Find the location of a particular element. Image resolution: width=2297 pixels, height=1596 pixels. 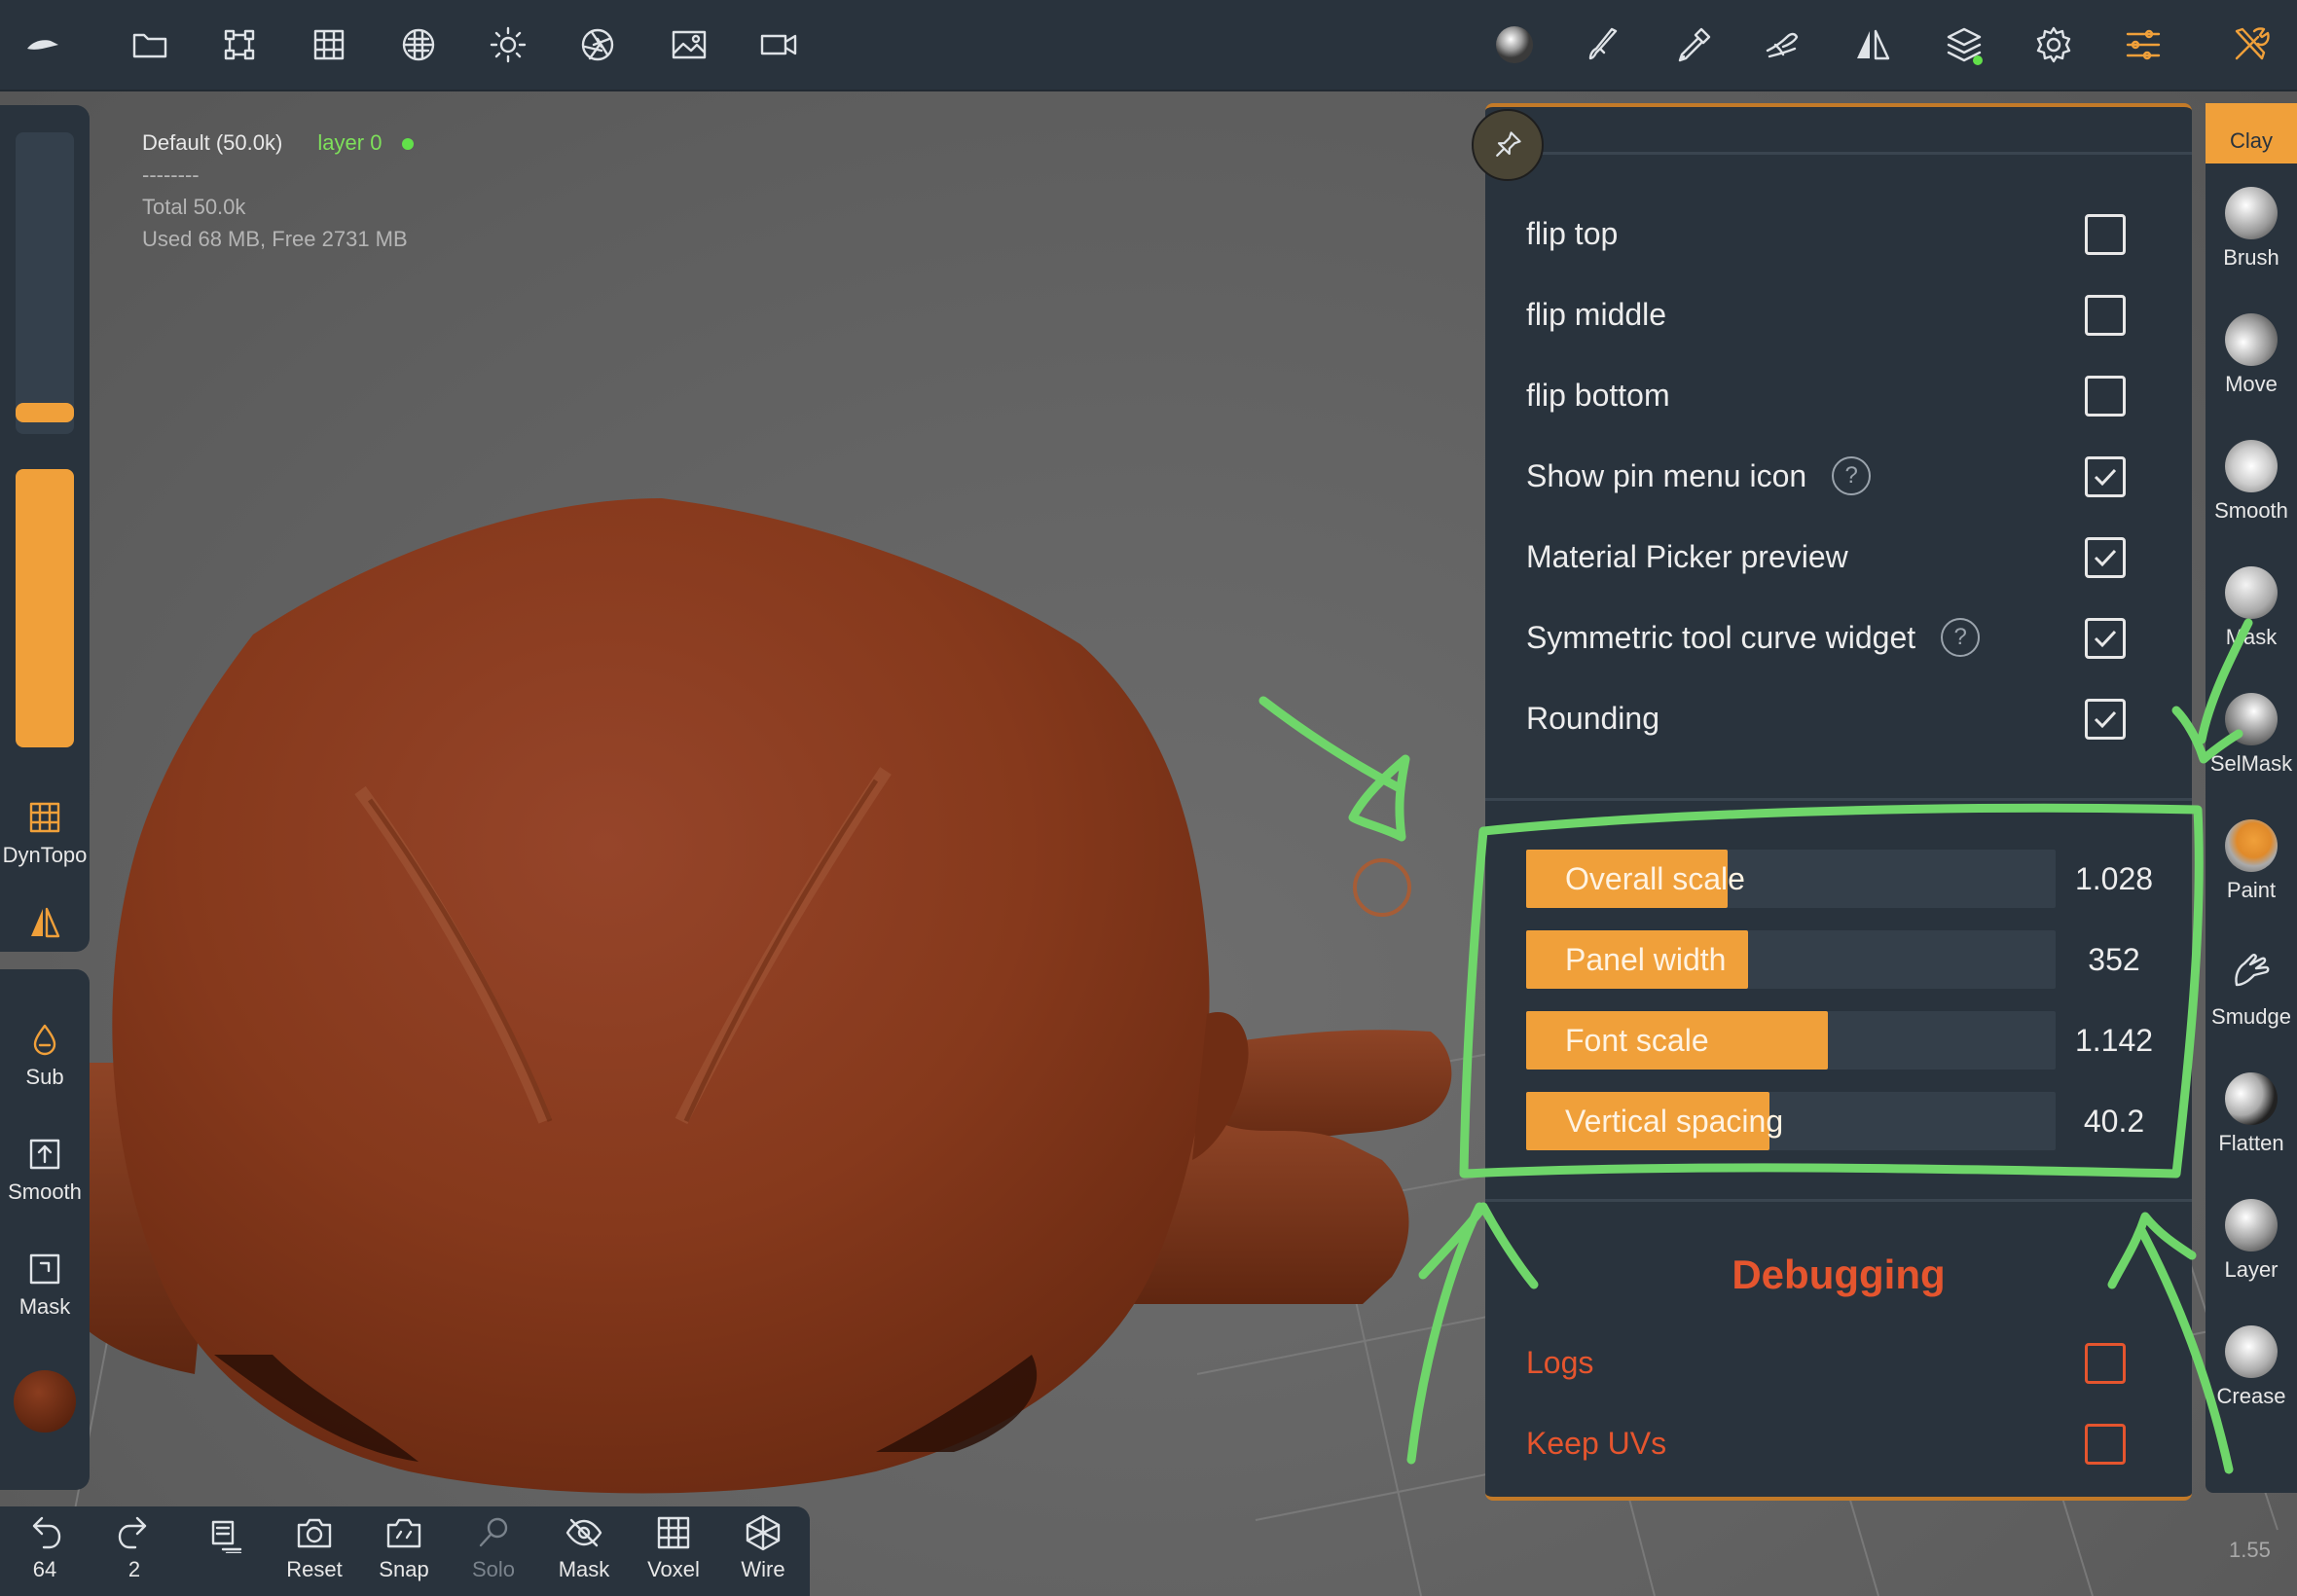

layers-icon is located at coordinates (1964, 45).